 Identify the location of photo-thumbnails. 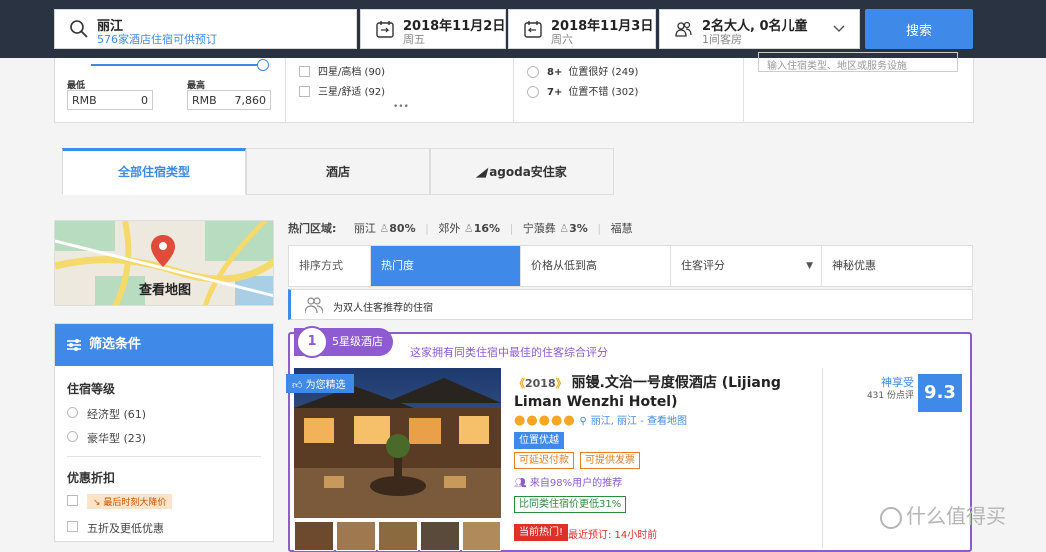
(397, 536).